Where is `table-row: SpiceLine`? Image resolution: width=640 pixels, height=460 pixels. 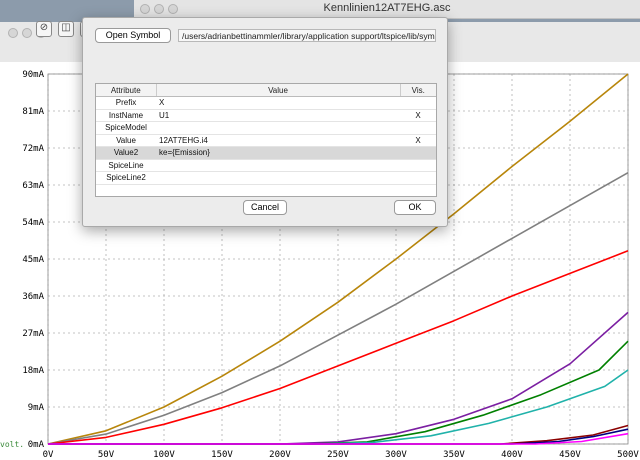 table-row: SpiceLine is located at coordinates (266, 165).